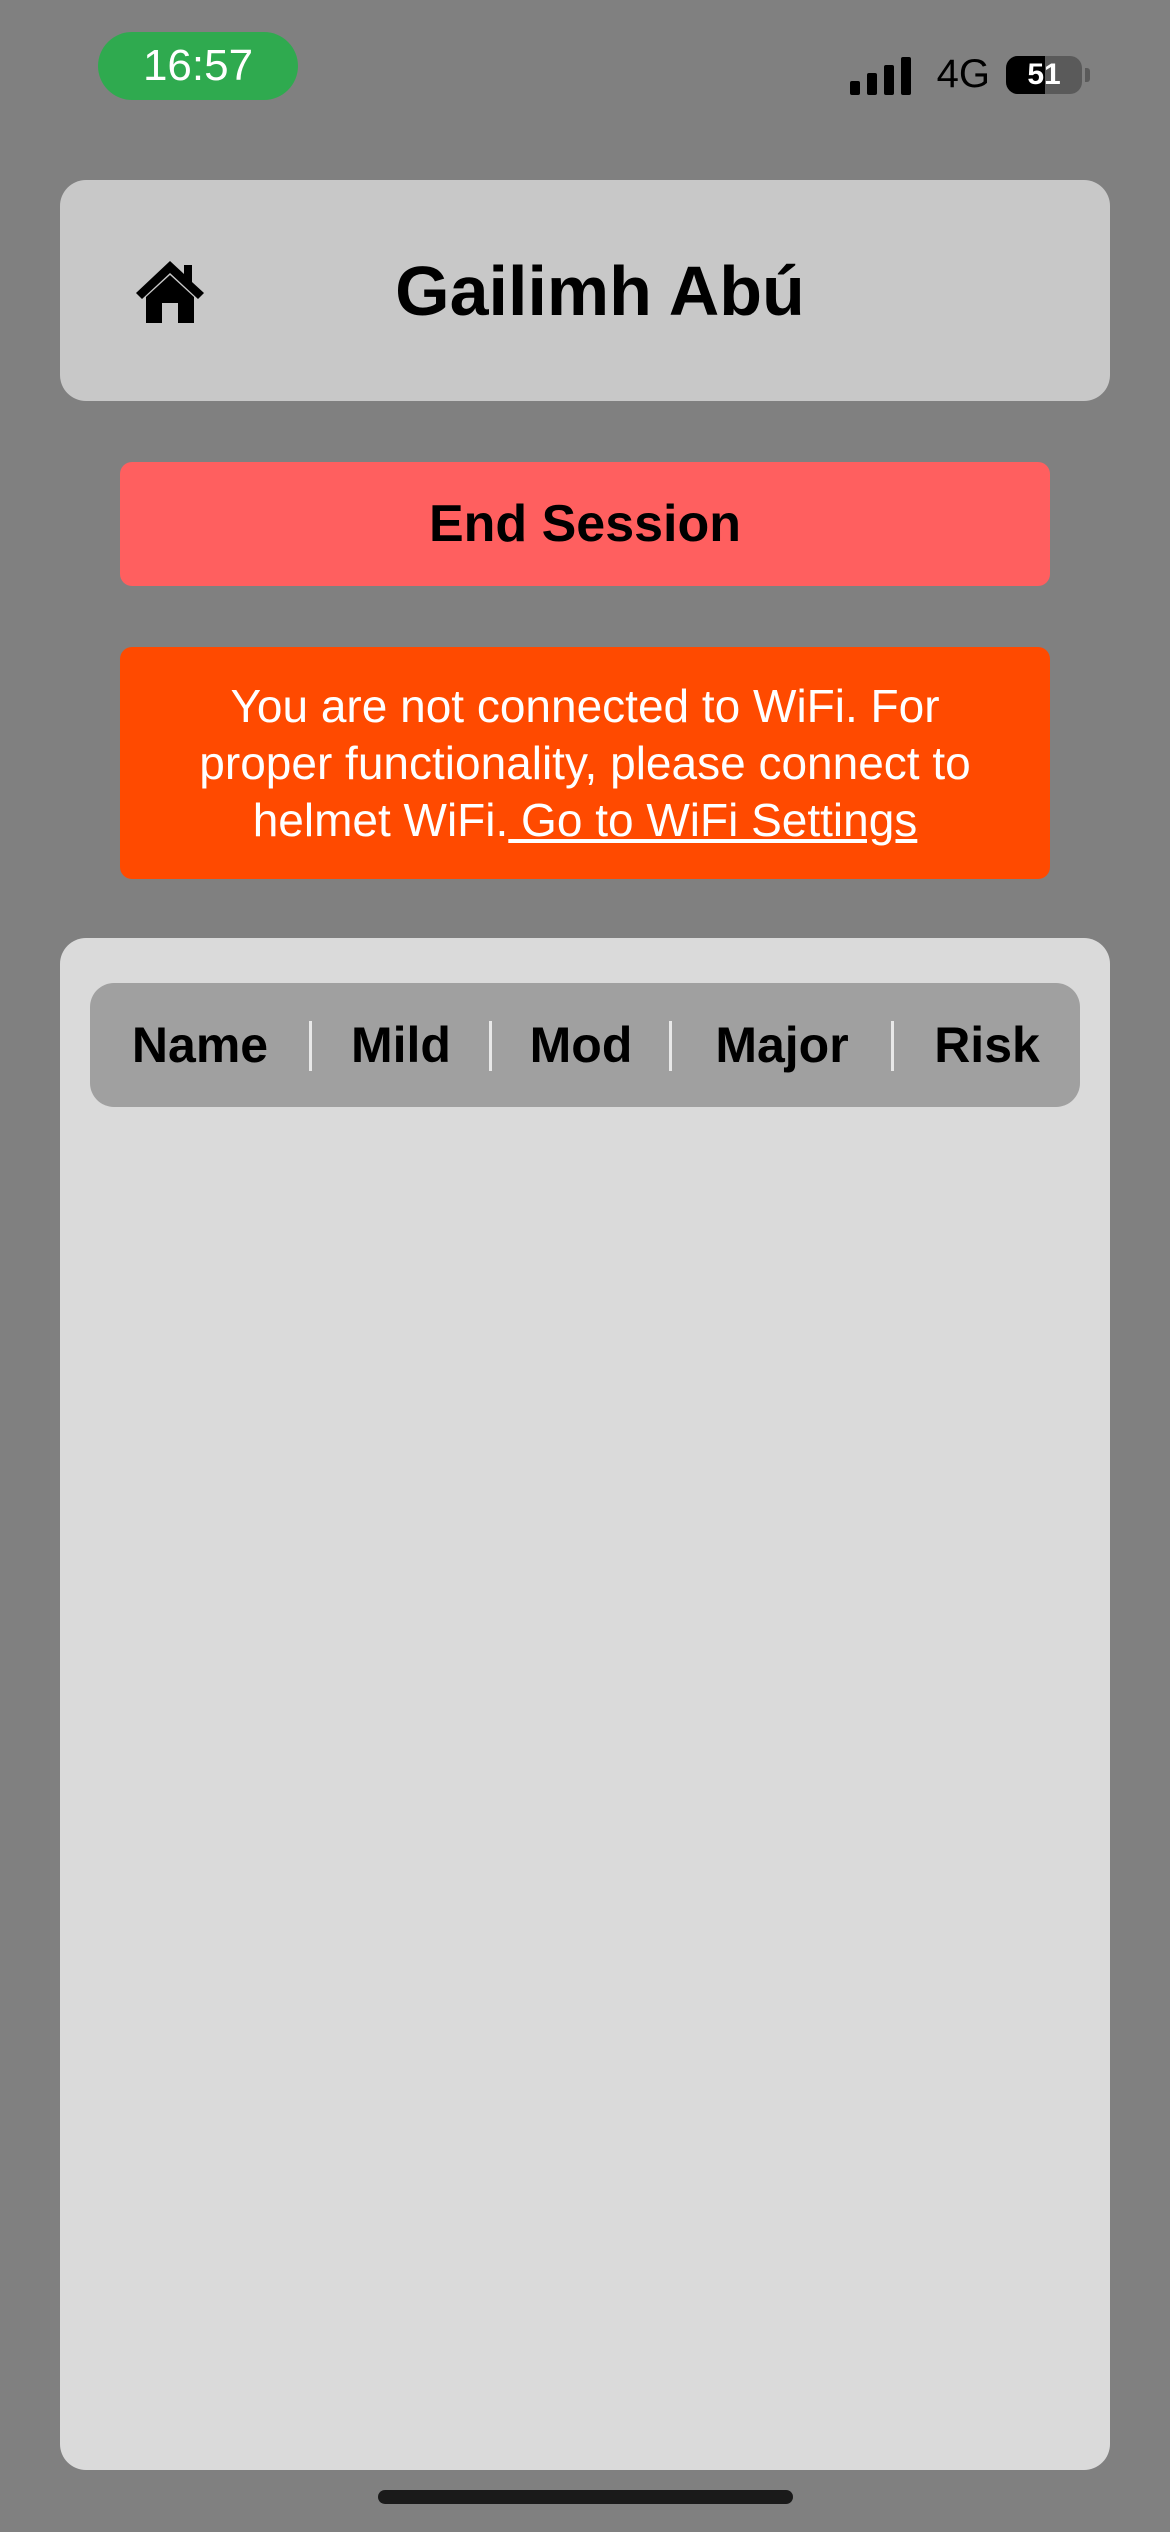 This screenshot has width=1170, height=2532. Describe the element at coordinates (585, 2497) in the screenshot. I see `home-indicator` at that location.